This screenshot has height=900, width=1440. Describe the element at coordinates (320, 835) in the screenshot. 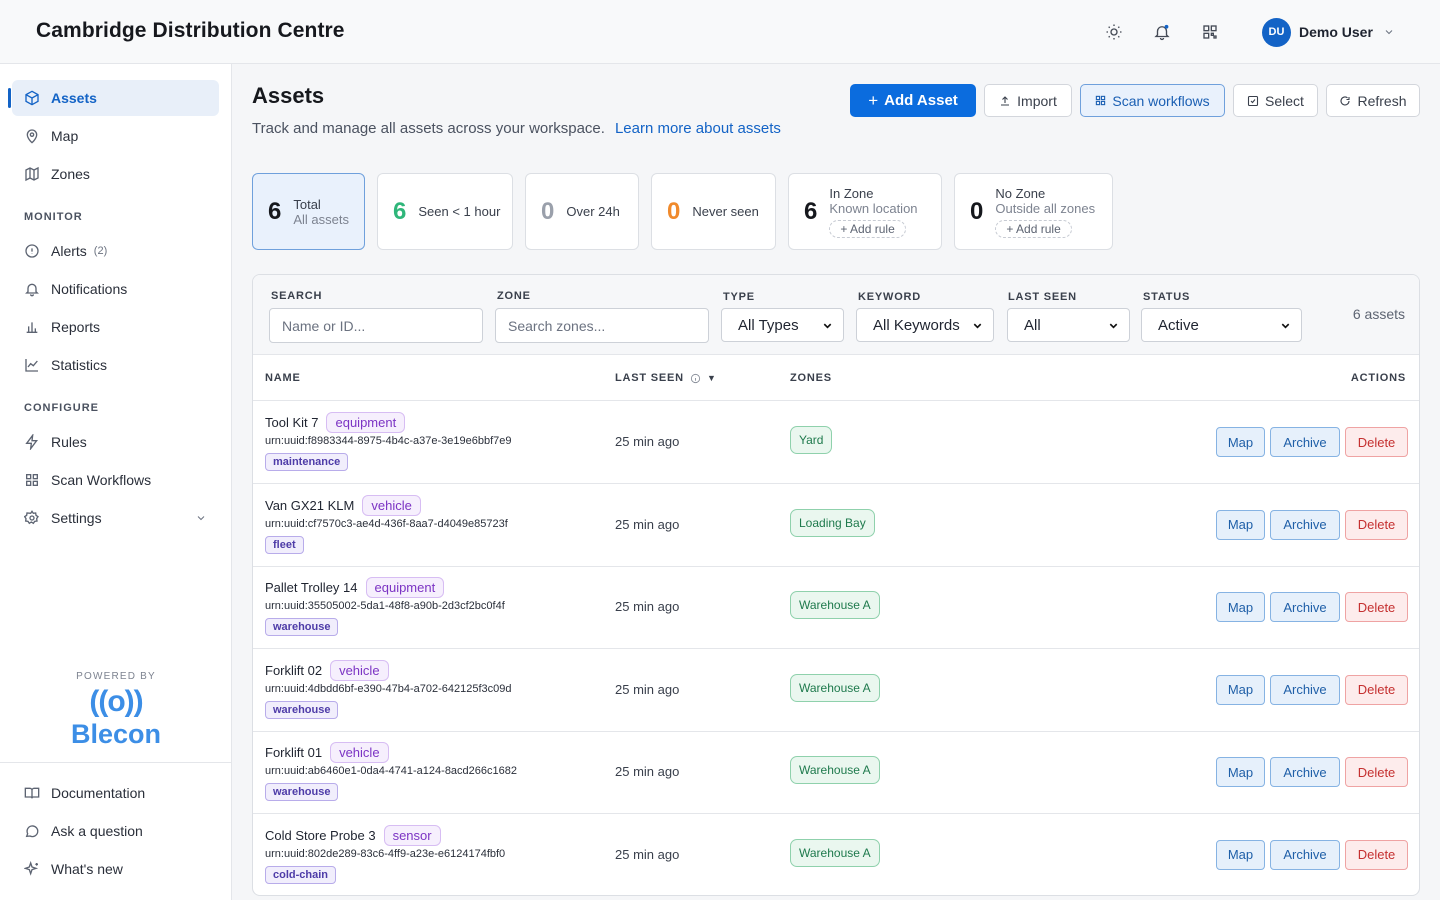

I see `asset-name: Cold Store Probe 3` at that location.